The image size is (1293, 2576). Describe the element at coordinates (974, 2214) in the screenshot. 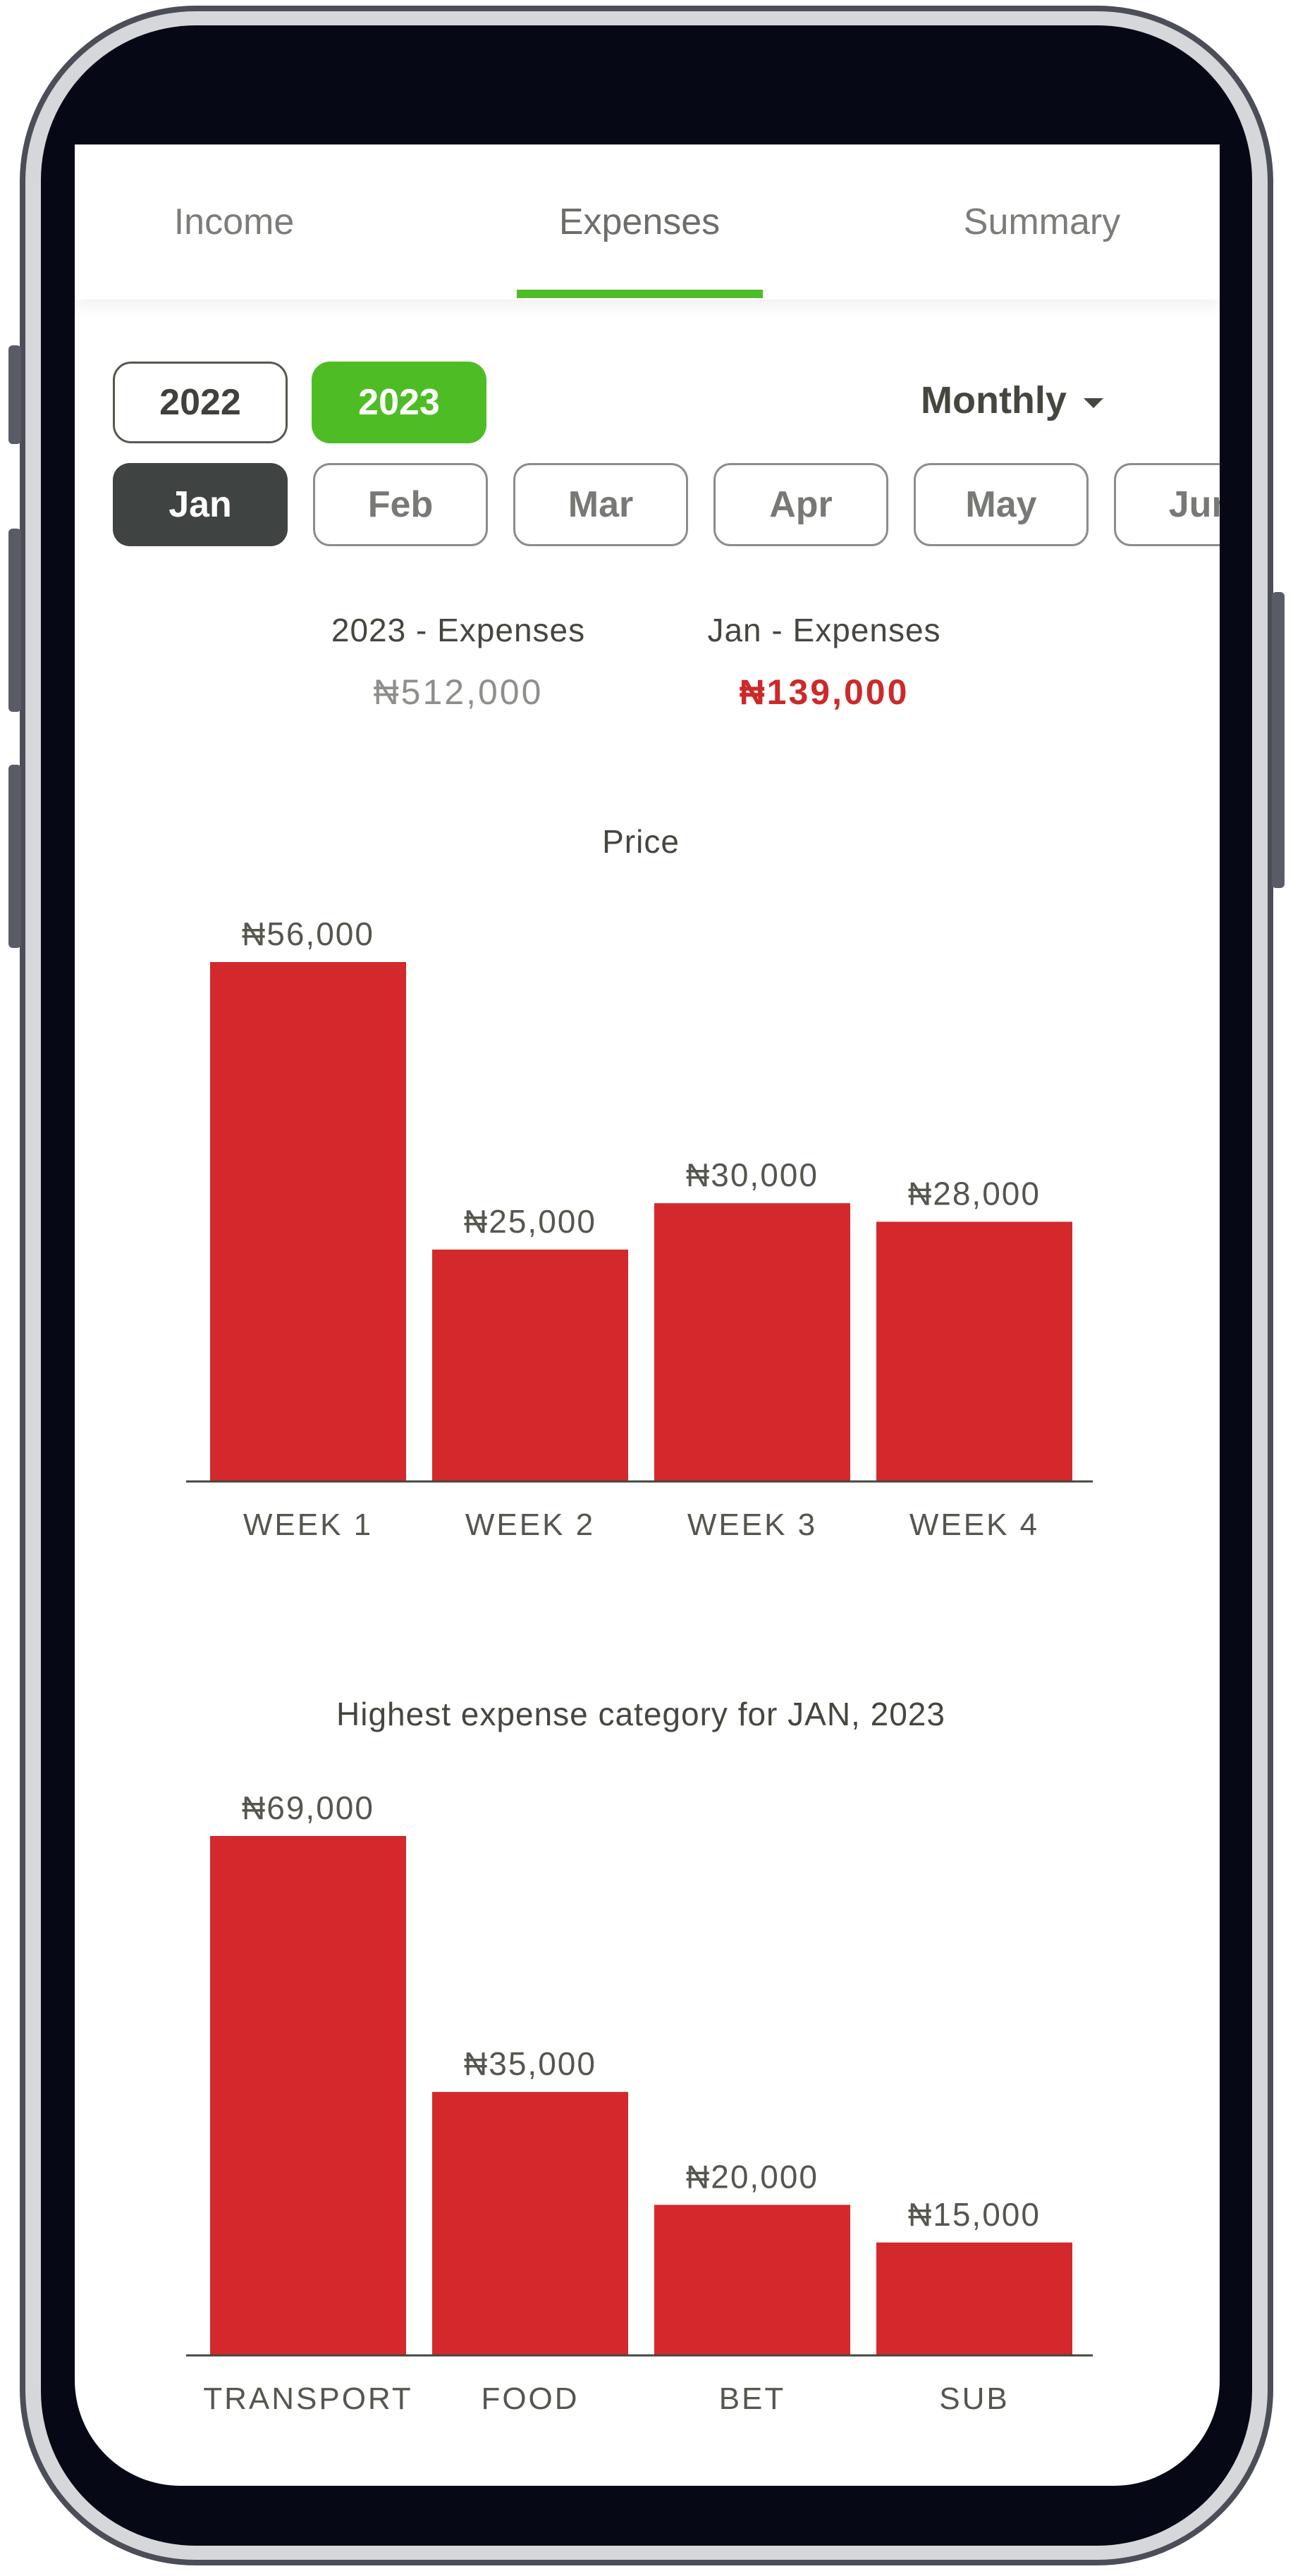

I see `bar-value-label: ₦15,000` at that location.